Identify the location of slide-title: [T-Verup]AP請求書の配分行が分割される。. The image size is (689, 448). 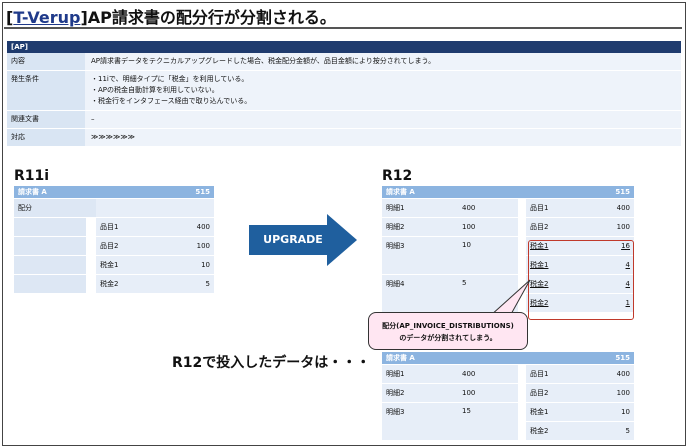
(171, 17).